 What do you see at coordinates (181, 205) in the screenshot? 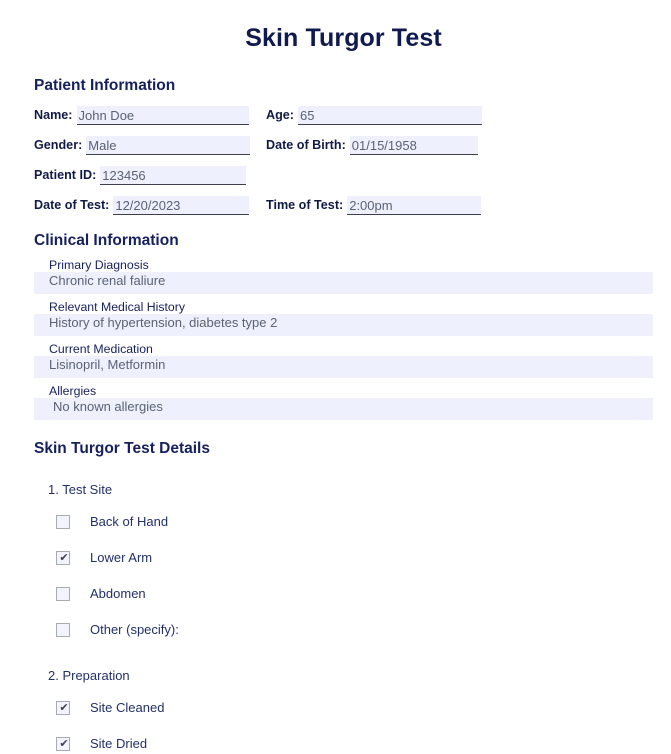
I see `date-of-test-field: 12/20/2023` at bounding box center [181, 205].